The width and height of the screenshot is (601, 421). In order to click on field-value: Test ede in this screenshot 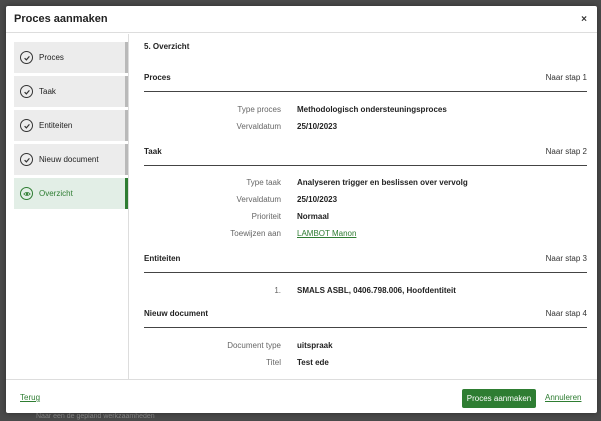, I will do `click(313, 362)`.